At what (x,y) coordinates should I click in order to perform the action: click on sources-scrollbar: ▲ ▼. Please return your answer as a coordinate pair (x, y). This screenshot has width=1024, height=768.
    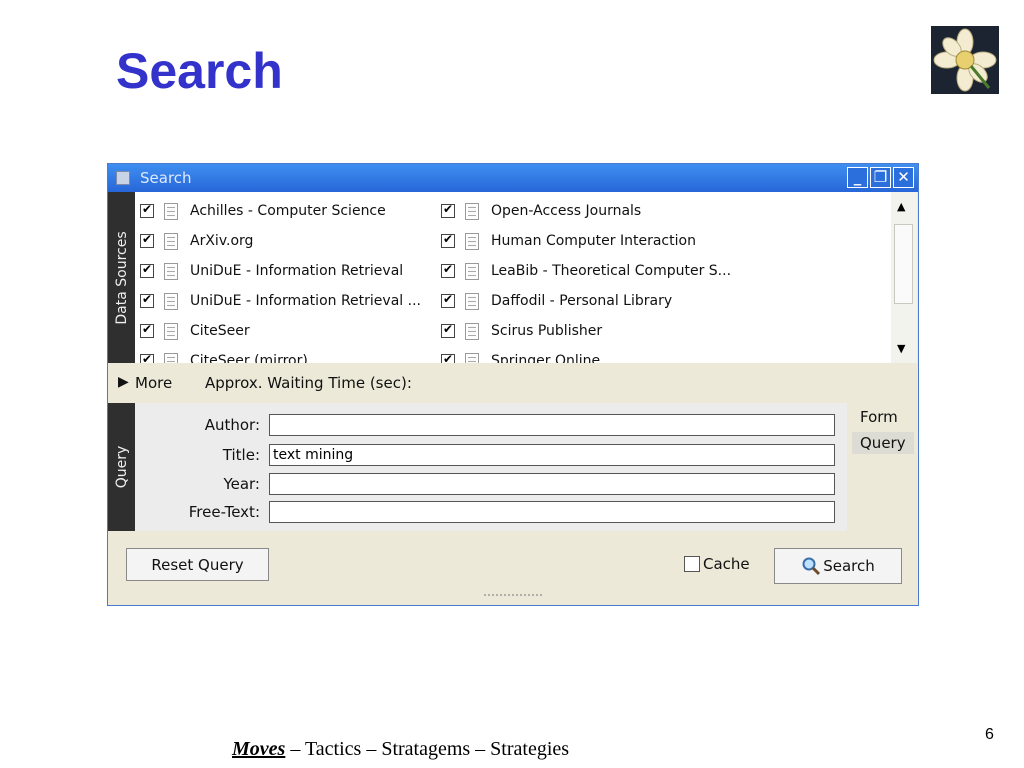
    Looking at the image, I should click on (904, 277).